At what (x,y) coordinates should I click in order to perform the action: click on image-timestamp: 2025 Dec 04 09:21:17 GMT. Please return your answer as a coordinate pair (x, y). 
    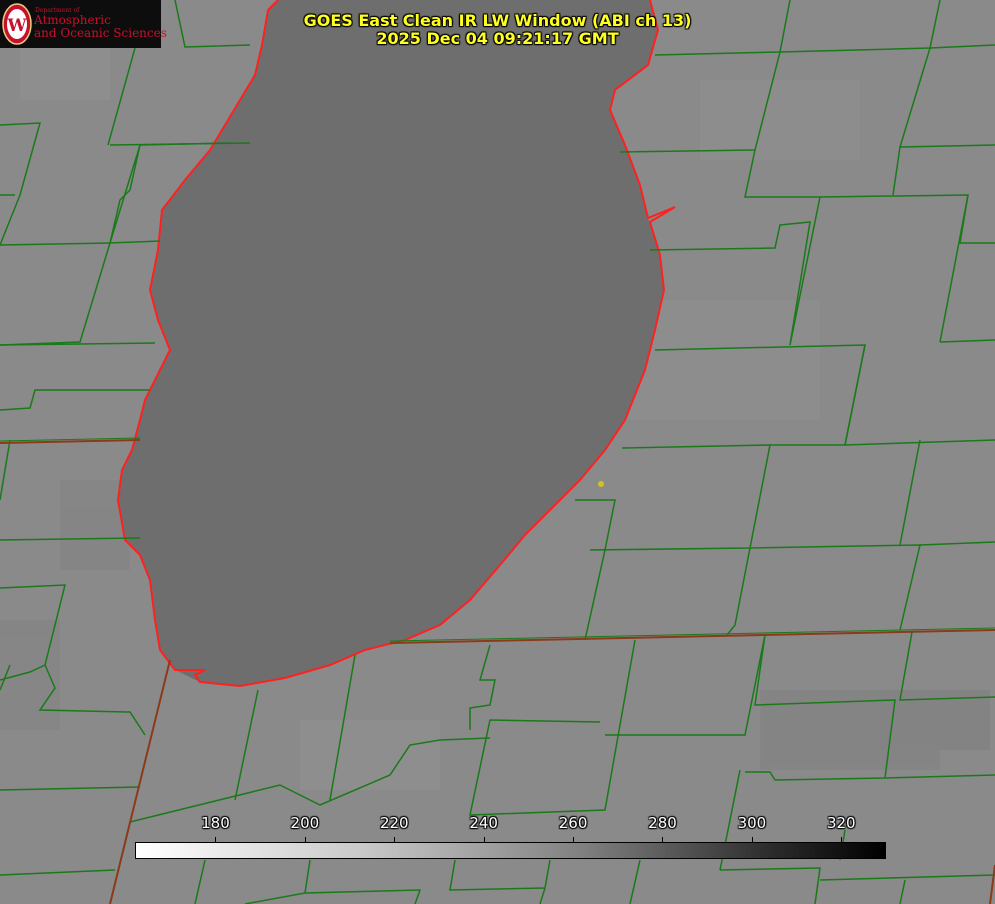
    Looking at the image, I should click on (497, 38).